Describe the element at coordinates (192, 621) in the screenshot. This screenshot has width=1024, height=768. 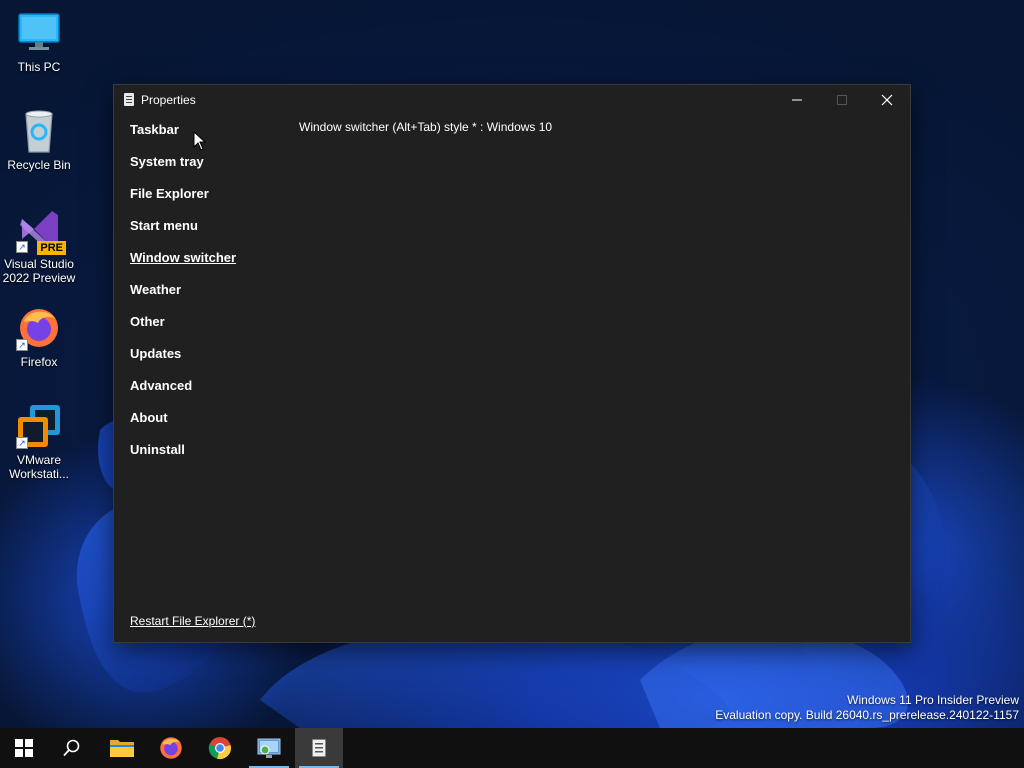
I see `restart-file-explorer-link: Restart File Explorer (*)` at that location.